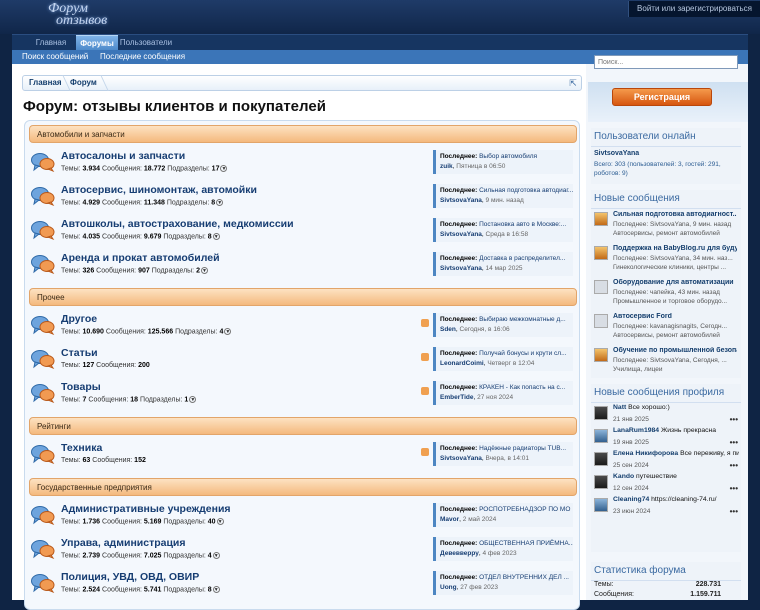 This screenshot has height=610, width=760. What do you see at coordinates (159, 190) in the screenshot?
I see `forum-title-link: Автосервис, шиномонтаж, автомойки` at bounding box center [159, 190].